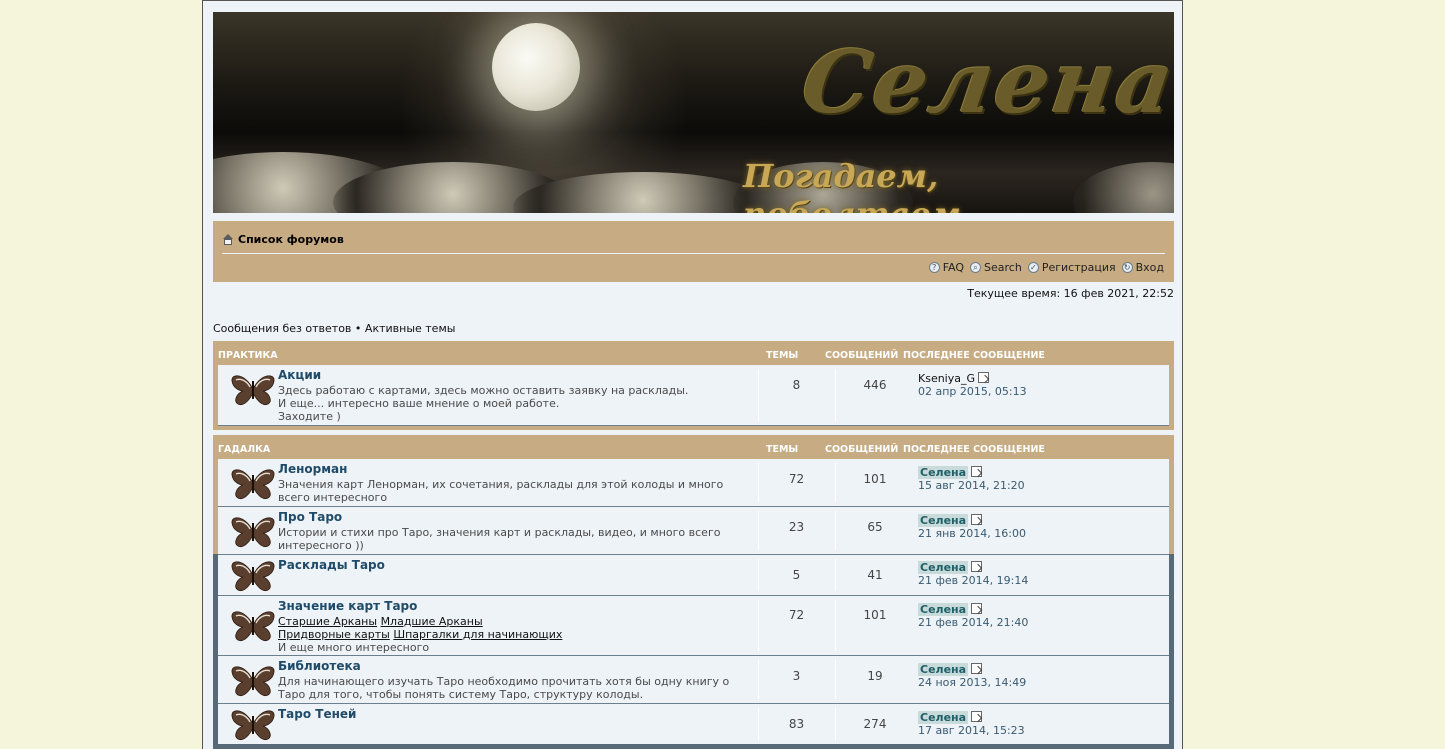 Image resolution: width=1445 pixels, height=749 pixels. I want to click on last-post-date: 21 янв 2014, 16:00, so click(972, 533).